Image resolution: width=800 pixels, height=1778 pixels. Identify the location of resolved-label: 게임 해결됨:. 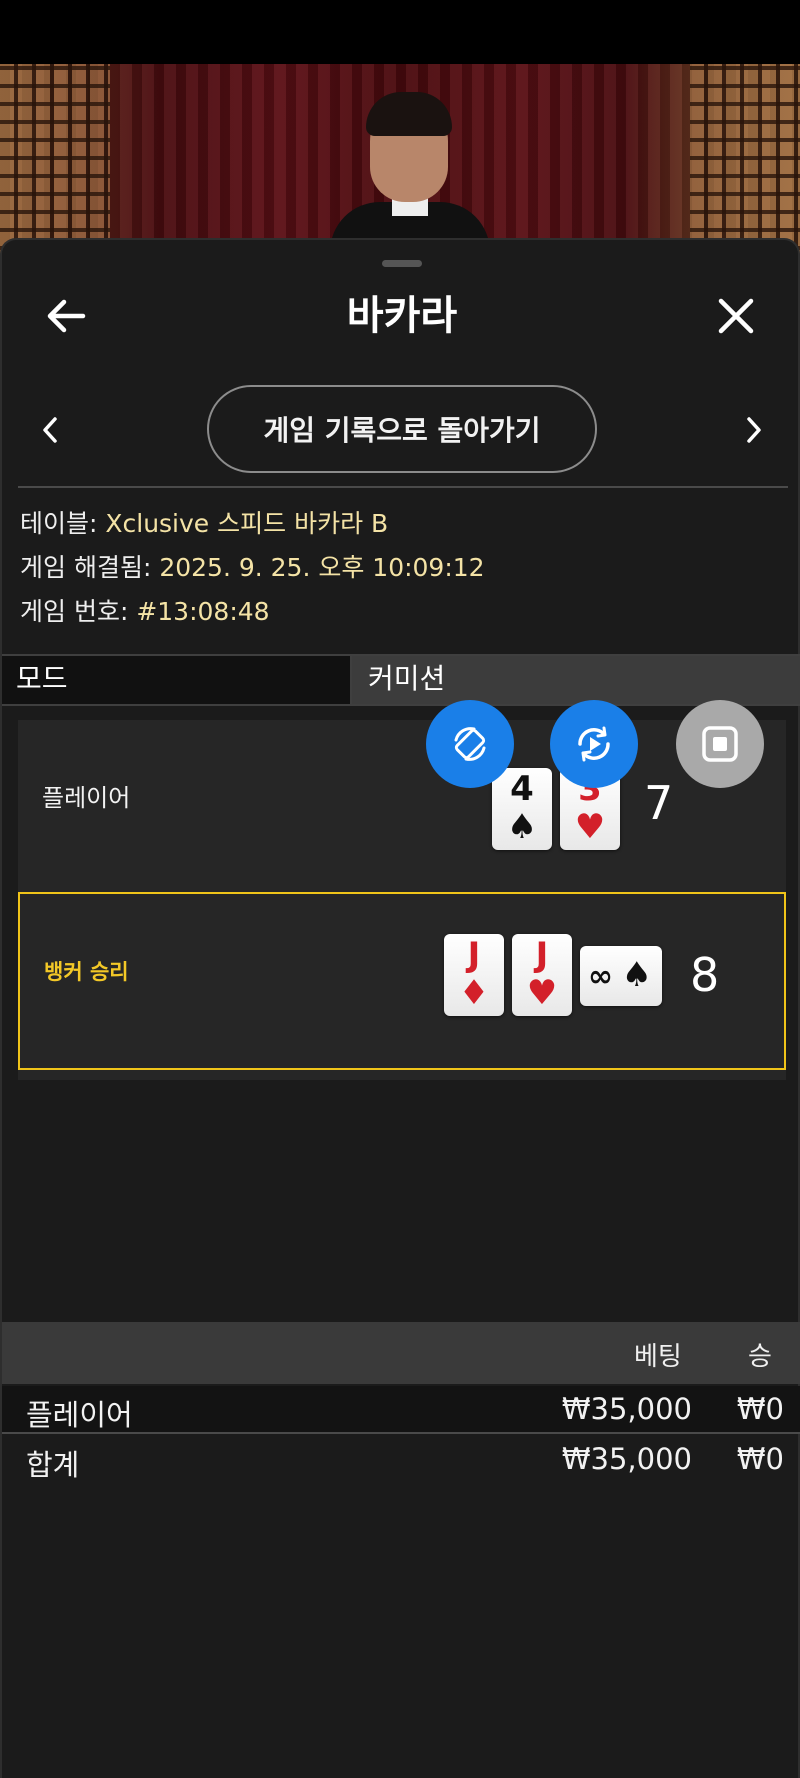
(90, 567).